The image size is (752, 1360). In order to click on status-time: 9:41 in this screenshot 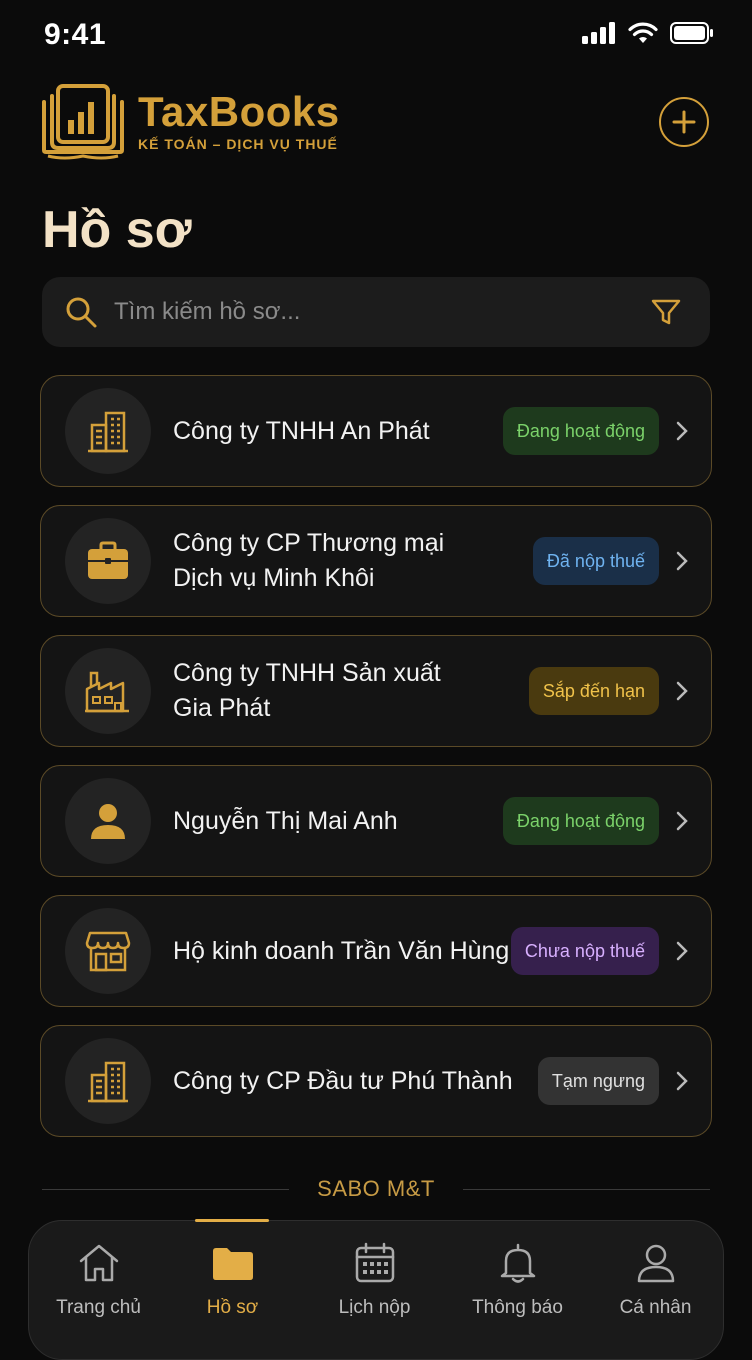, I will do `click(75, 34)`.